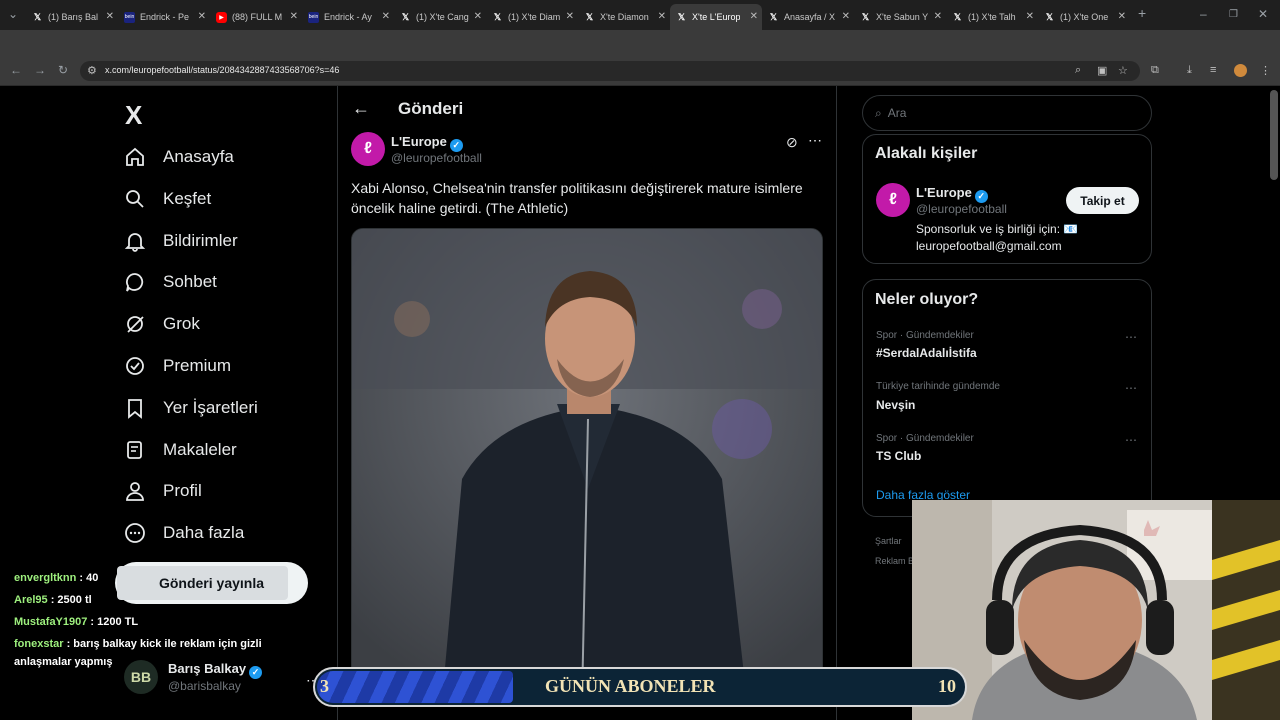 The image size is (1280, 720). I want to click on minimize-icon: –, so click(1203, 14).